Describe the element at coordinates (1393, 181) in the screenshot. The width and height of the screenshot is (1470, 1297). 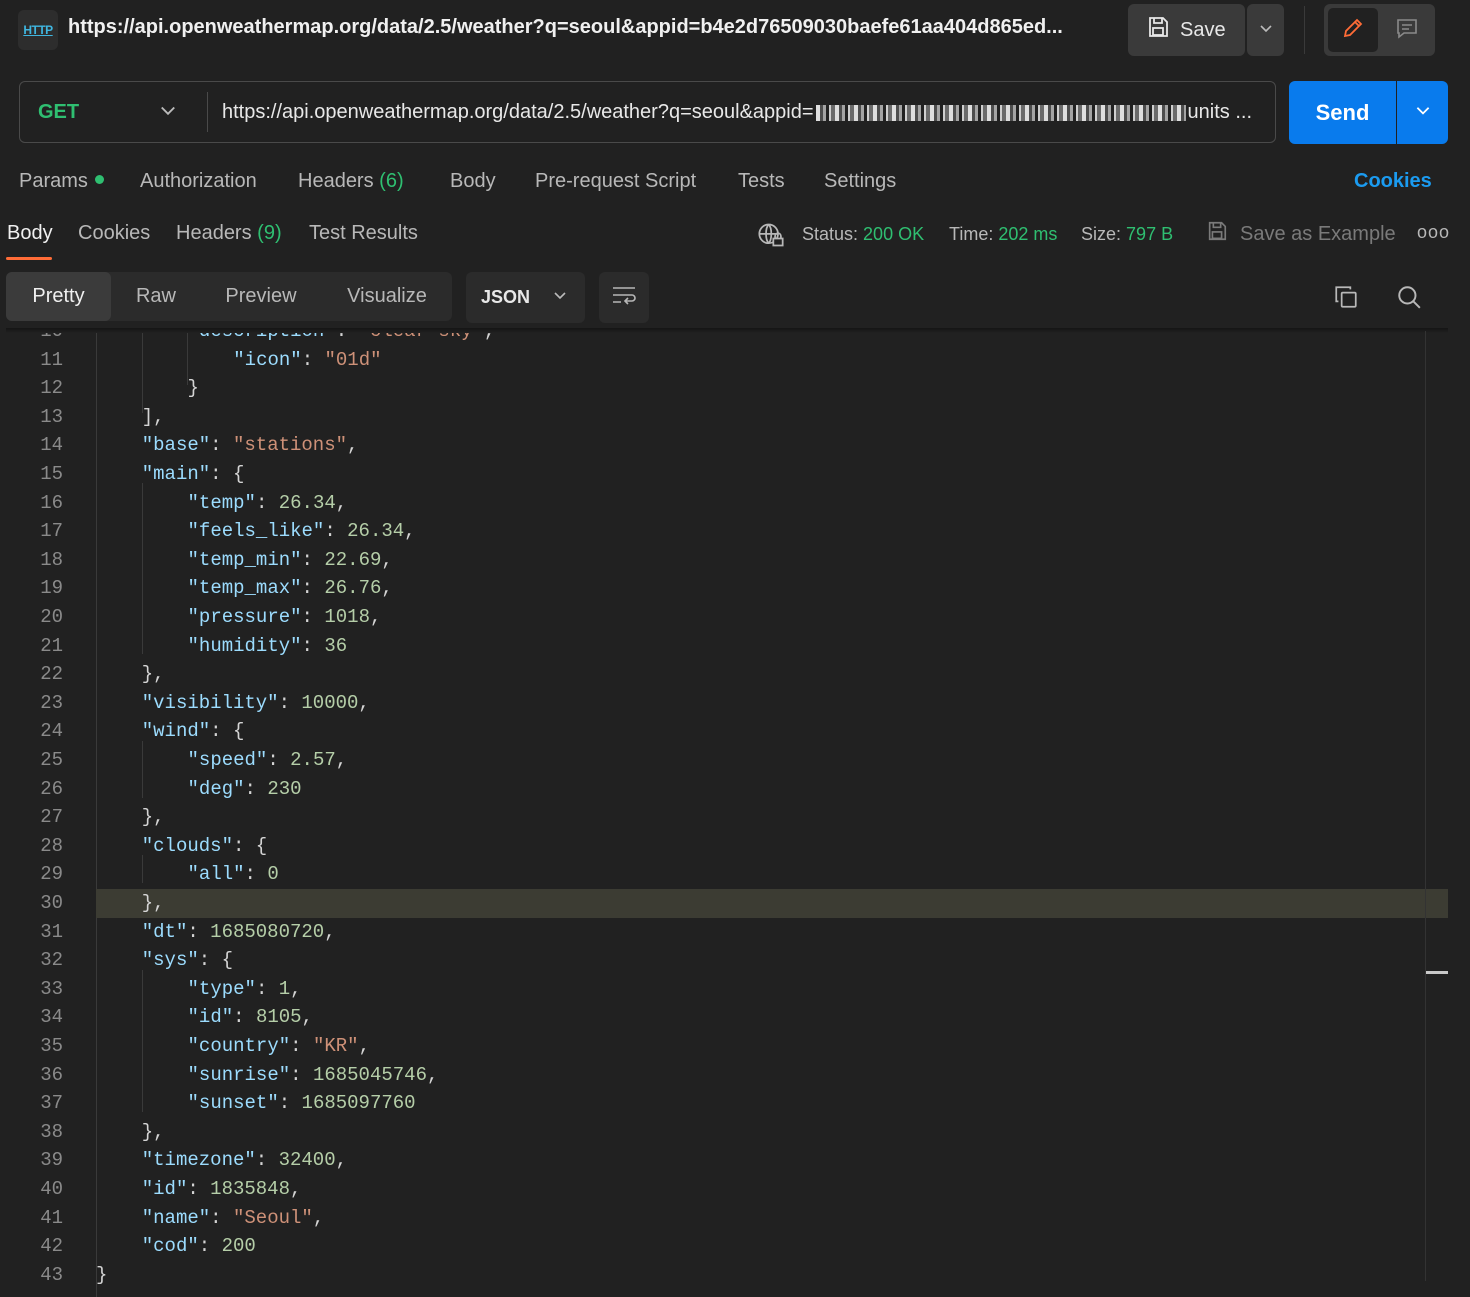
I see `cookies-link: Cookies` at that location.